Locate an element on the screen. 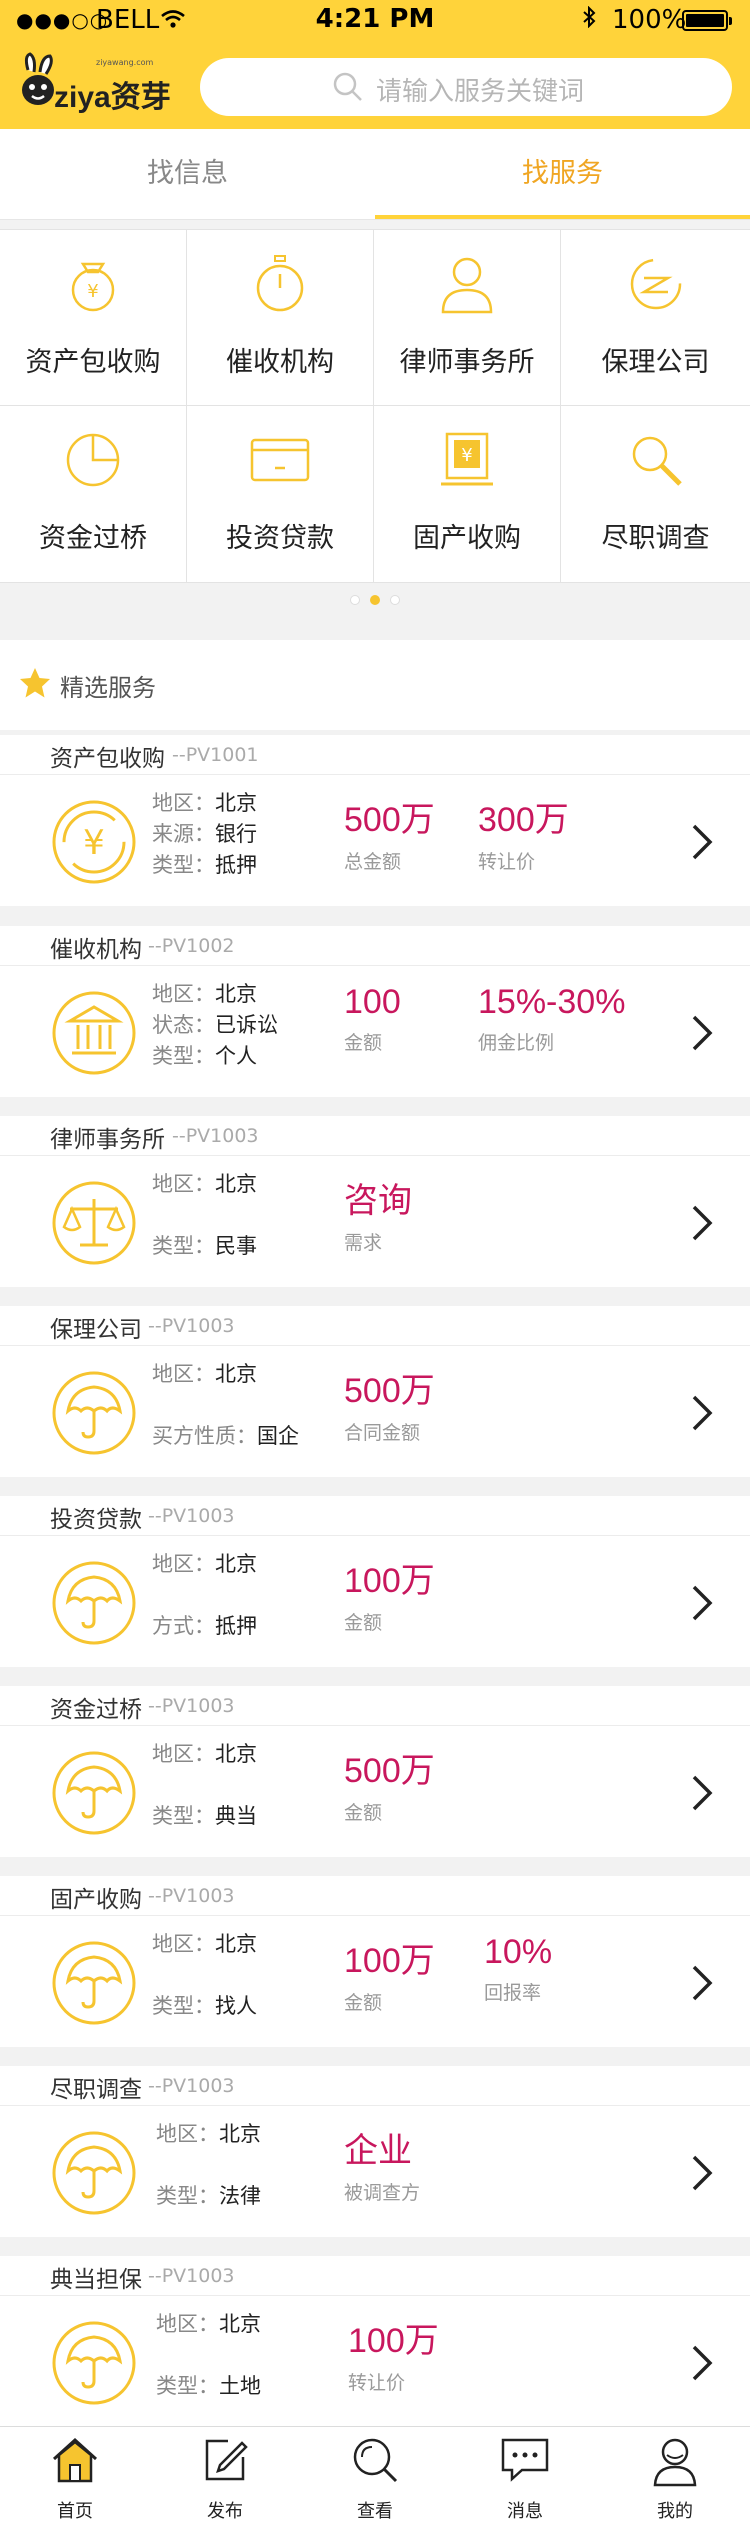 This screenshot has width=750, height=2526. tabbar-label: 我的 is located at coordinates (675, 2511).